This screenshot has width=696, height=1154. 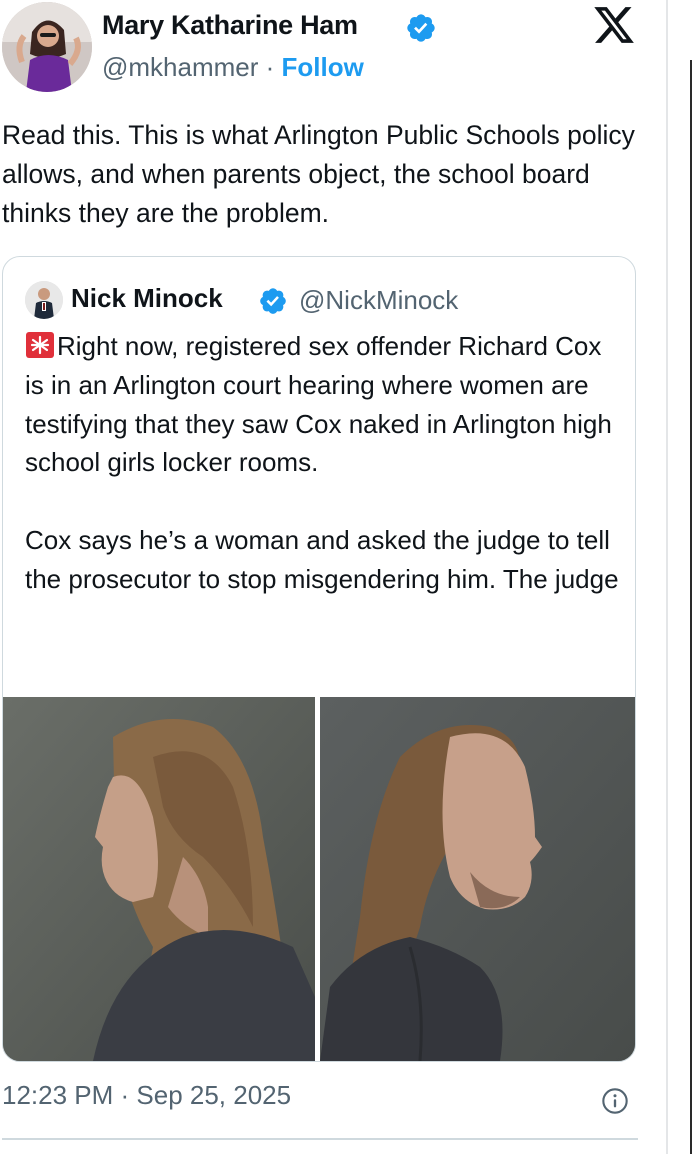 What do you see at coordinates (230, 25) in the screenshot?
I see `author-name: Mary Katharine Ham` at bounding box center [230, 25].